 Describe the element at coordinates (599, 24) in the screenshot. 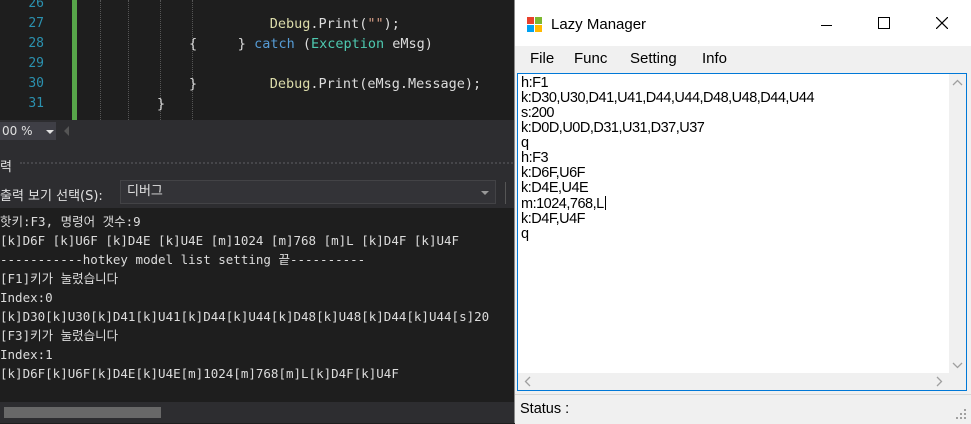

I see `window-title: Lazy Manager` at that location.